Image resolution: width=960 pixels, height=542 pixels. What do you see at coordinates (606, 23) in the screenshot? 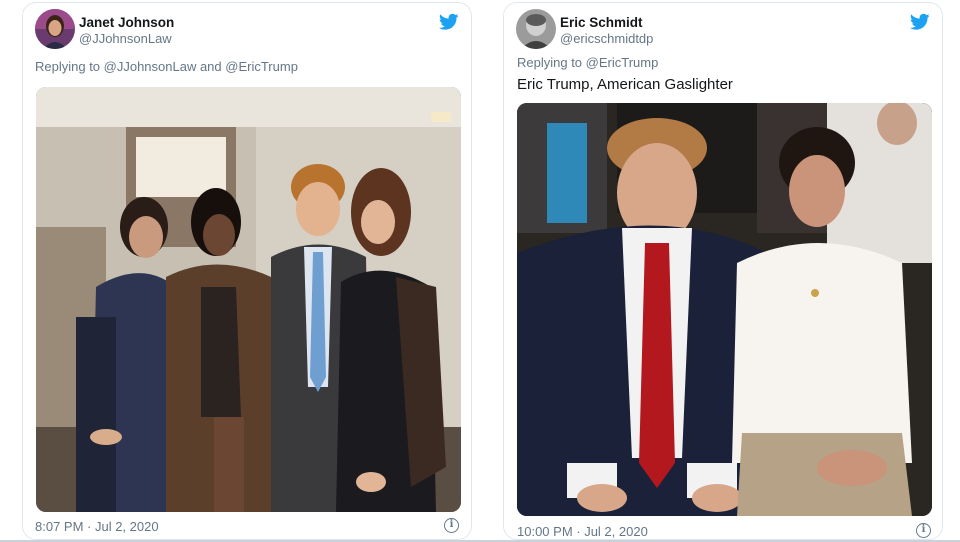
I see `display-name: Eric Schmidt` at bounding box center [606, 23].